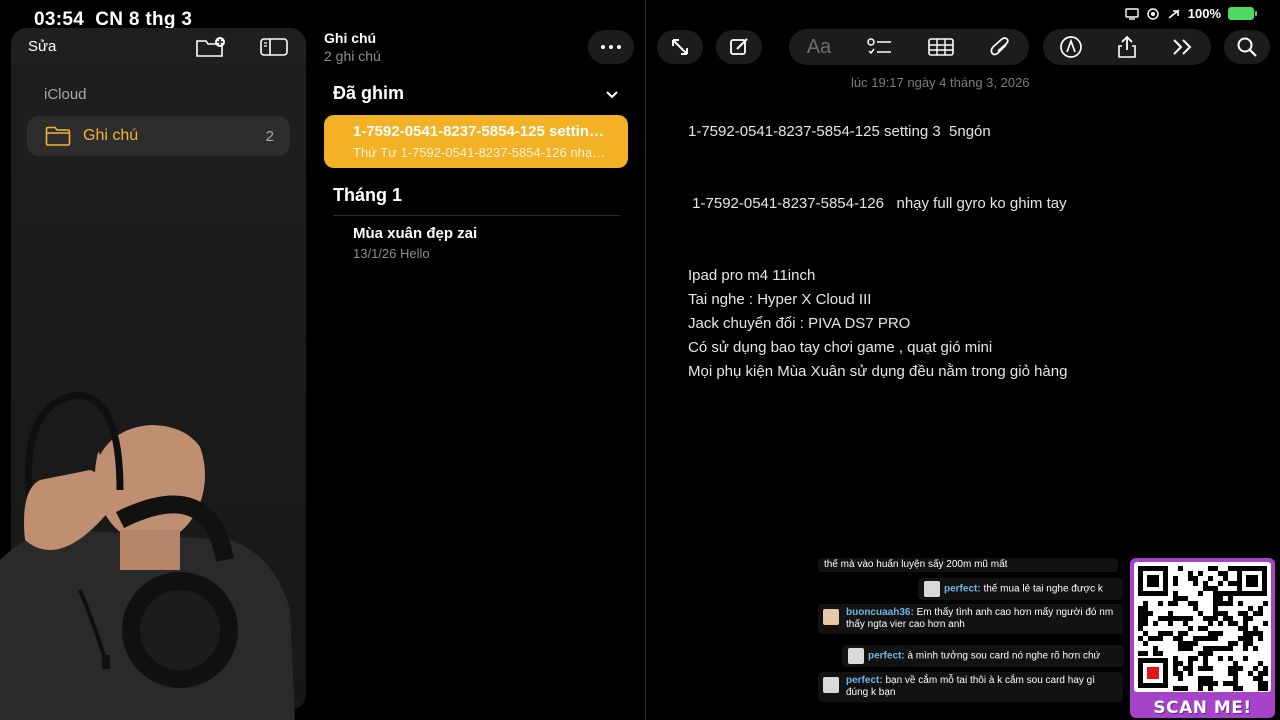 Image resolution: width=1280 pixels, height=720 pixels. Describe the element at coordinates (612, 94) in the screenshot. I see `chevron-down-icon` at that location.